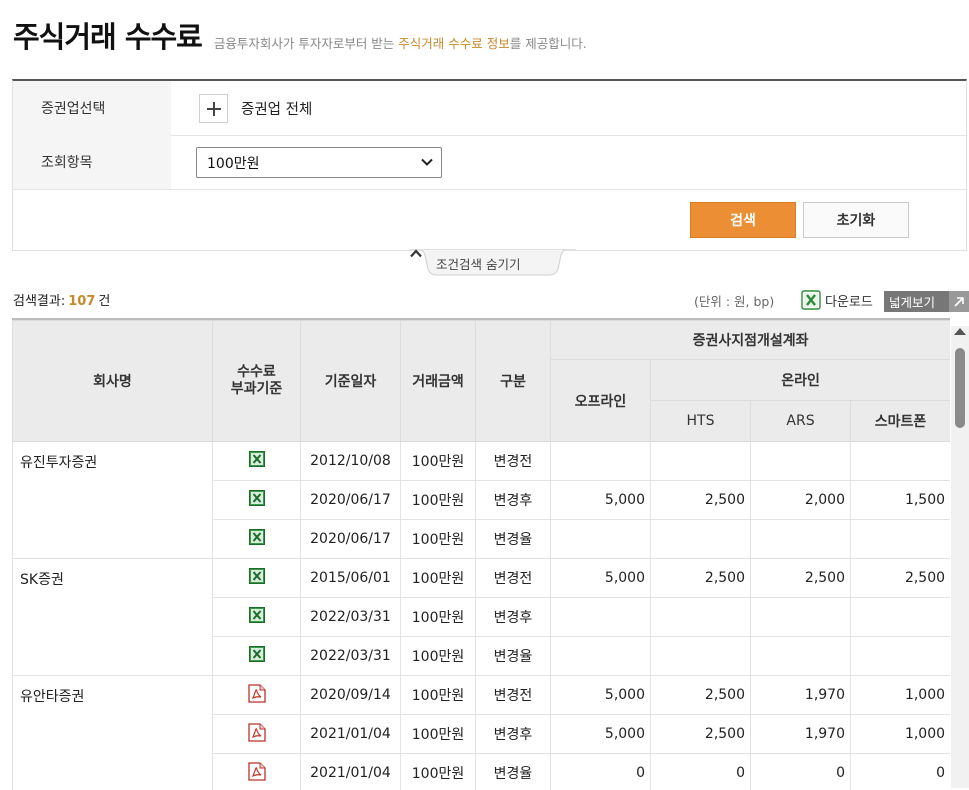 This screenshot has width=969, height=790. I want to click on filter-row-item: 조회항목 100만원, so click(489, 162).